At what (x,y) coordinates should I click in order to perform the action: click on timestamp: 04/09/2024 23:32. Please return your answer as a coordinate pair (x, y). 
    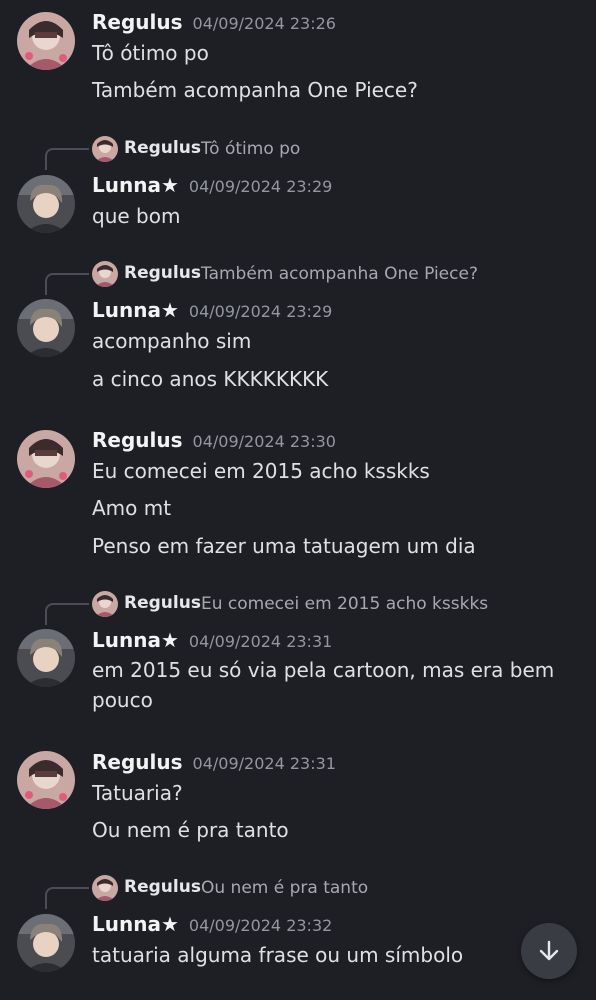
    Looking at the image, I should click on (260, 925).